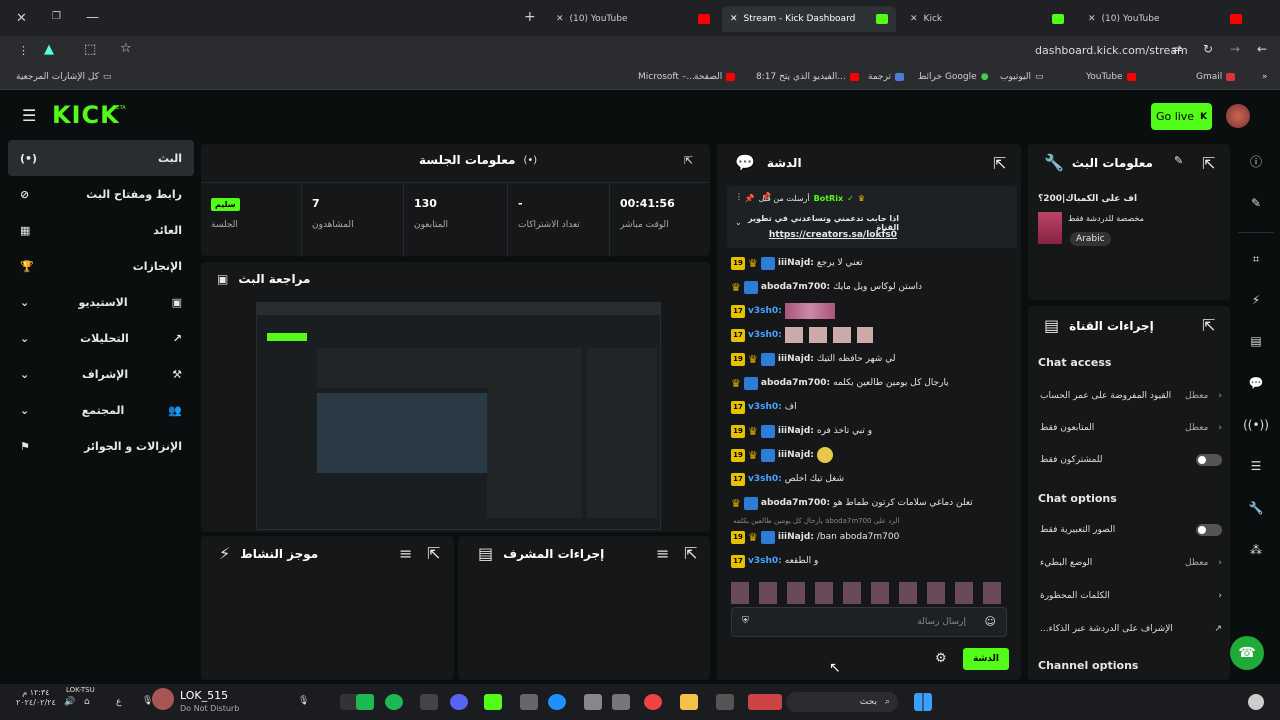  What do you see at coordinates (101, 338) in the screenshot?
I see `sidebar-item-analytics: ⌄ التحليلات ↗` at bounding box center [101, 338].